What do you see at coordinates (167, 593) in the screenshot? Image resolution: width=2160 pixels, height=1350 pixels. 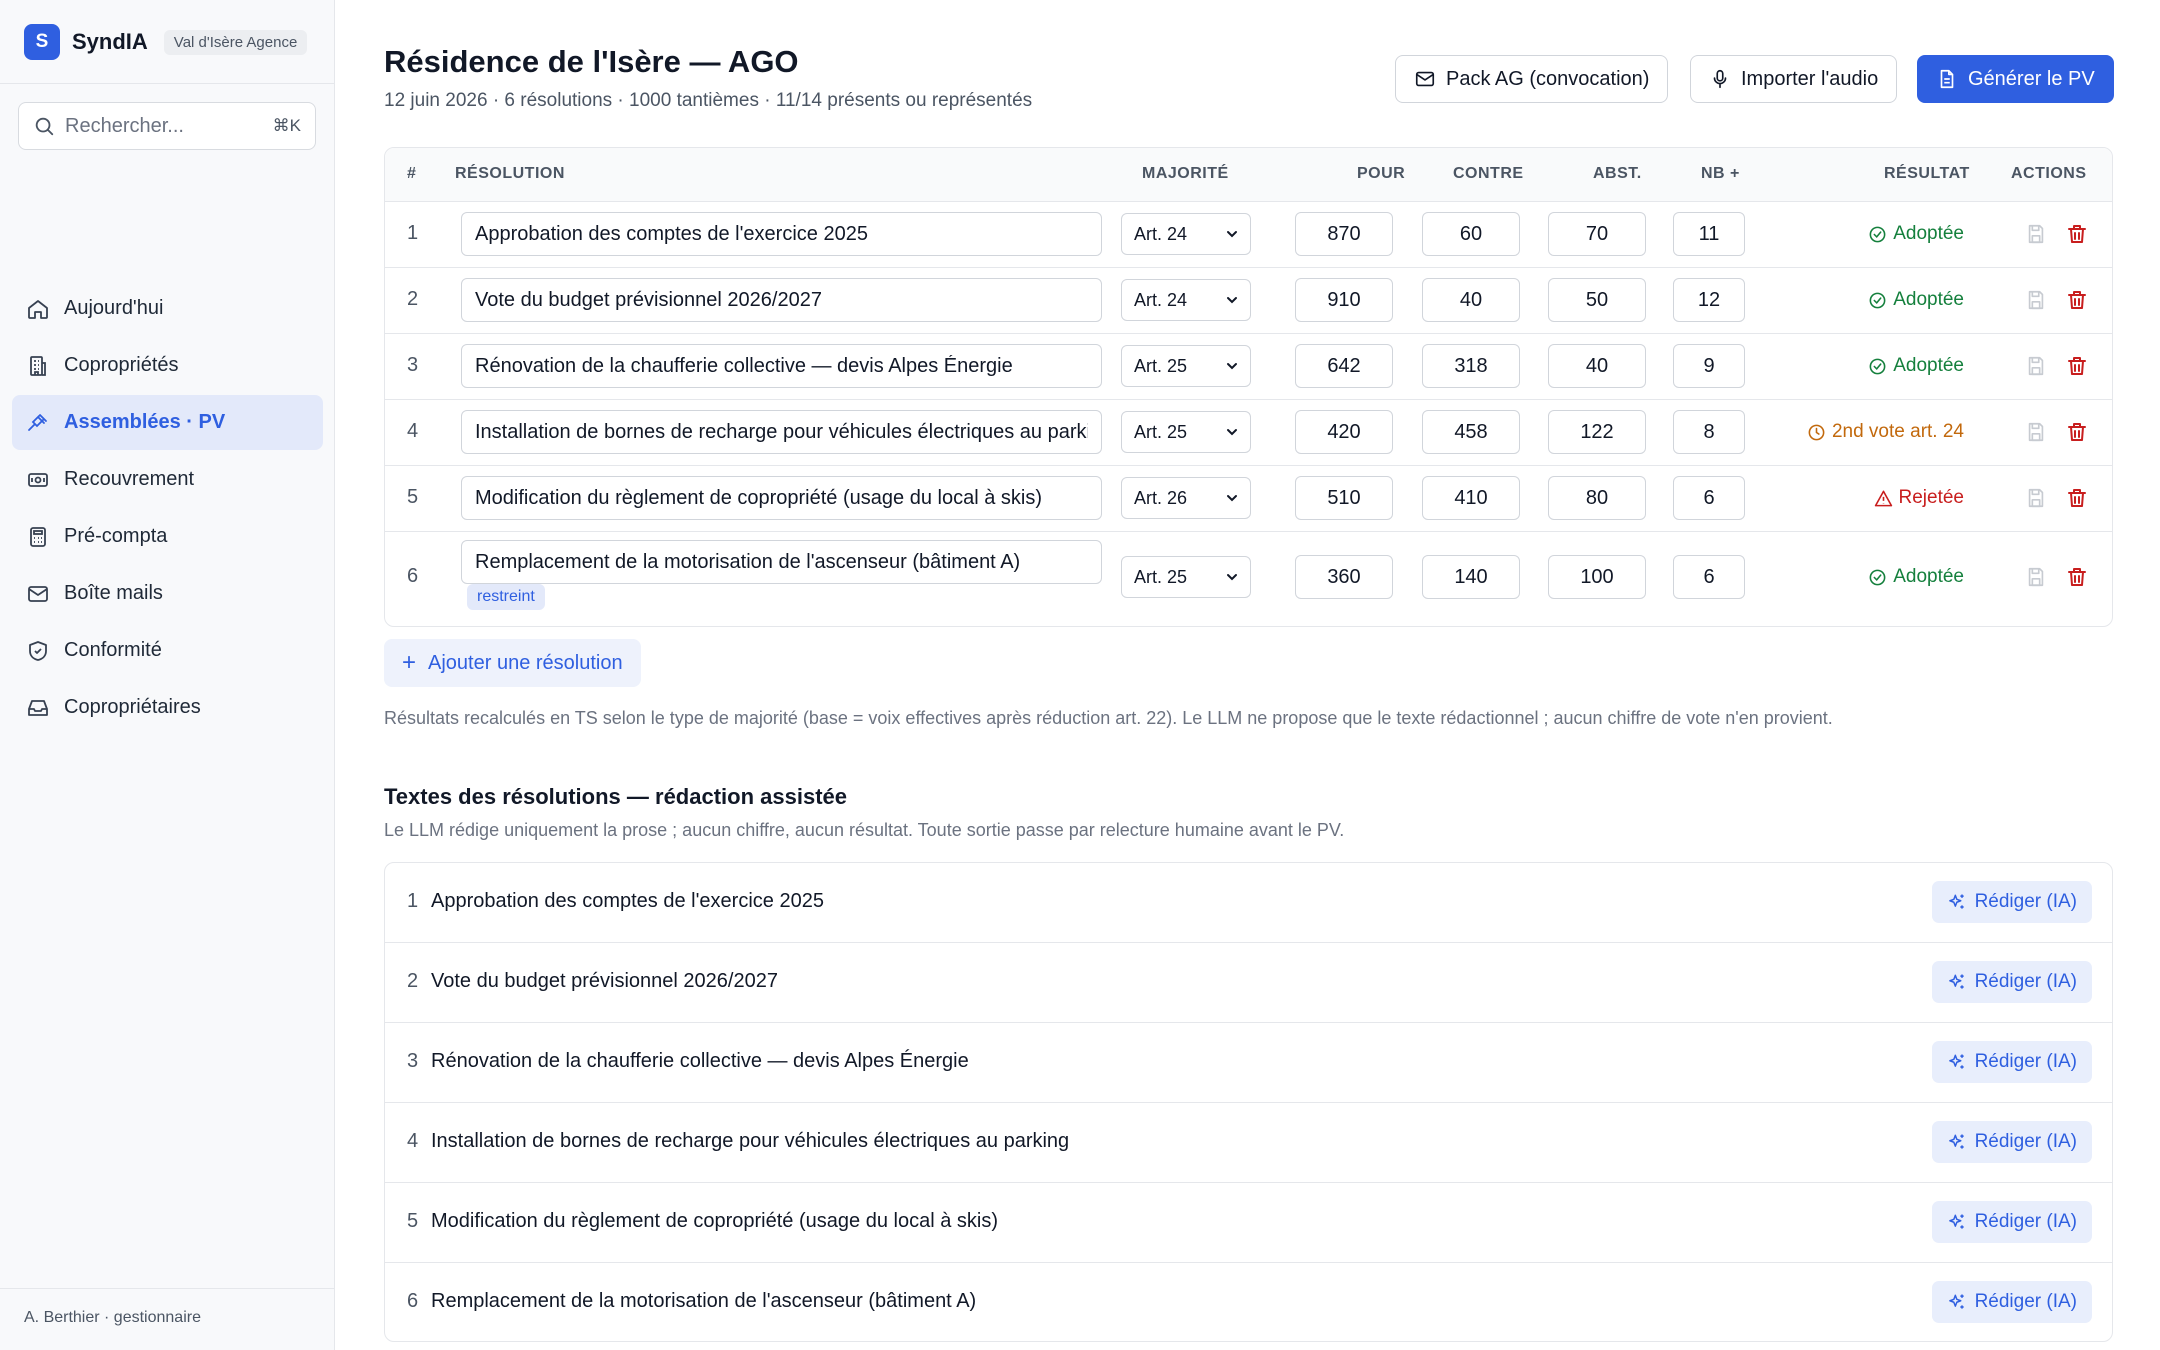 I see `sidebar-item-mails: Boîte mails` at bounding box center [167, 593].